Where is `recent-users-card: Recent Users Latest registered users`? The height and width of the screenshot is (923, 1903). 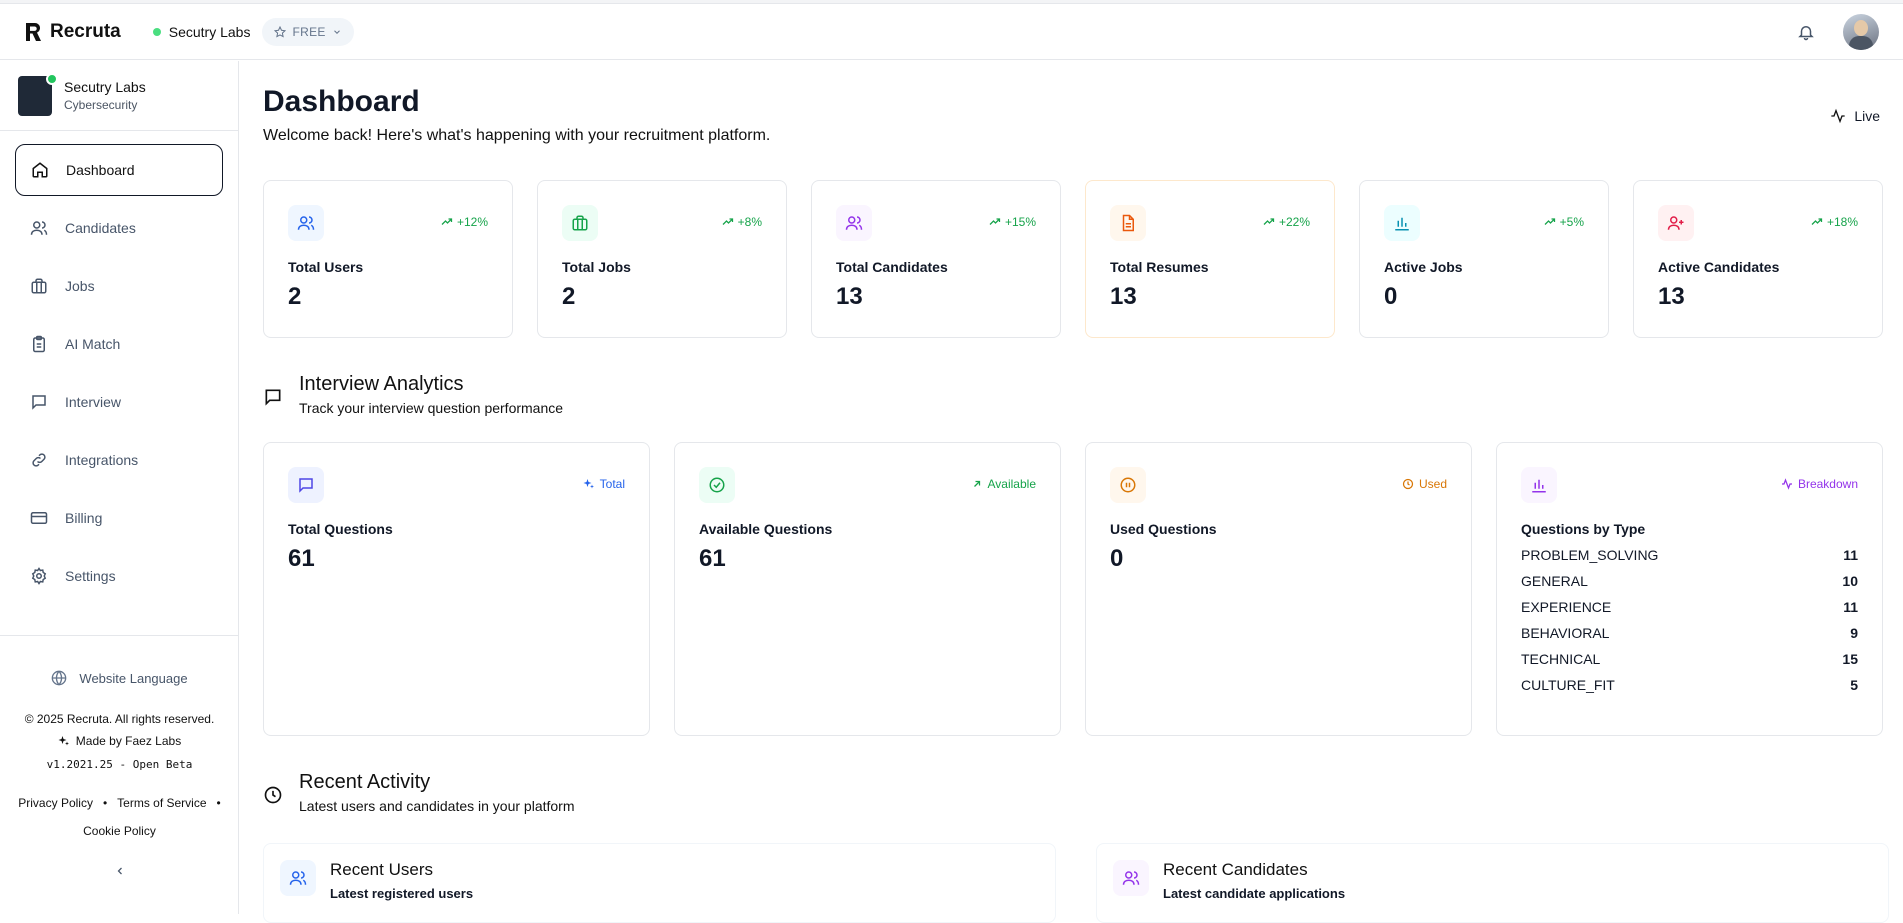
recent-users-card: Recent Users Latest registered users is located at coordinates (659, 883).